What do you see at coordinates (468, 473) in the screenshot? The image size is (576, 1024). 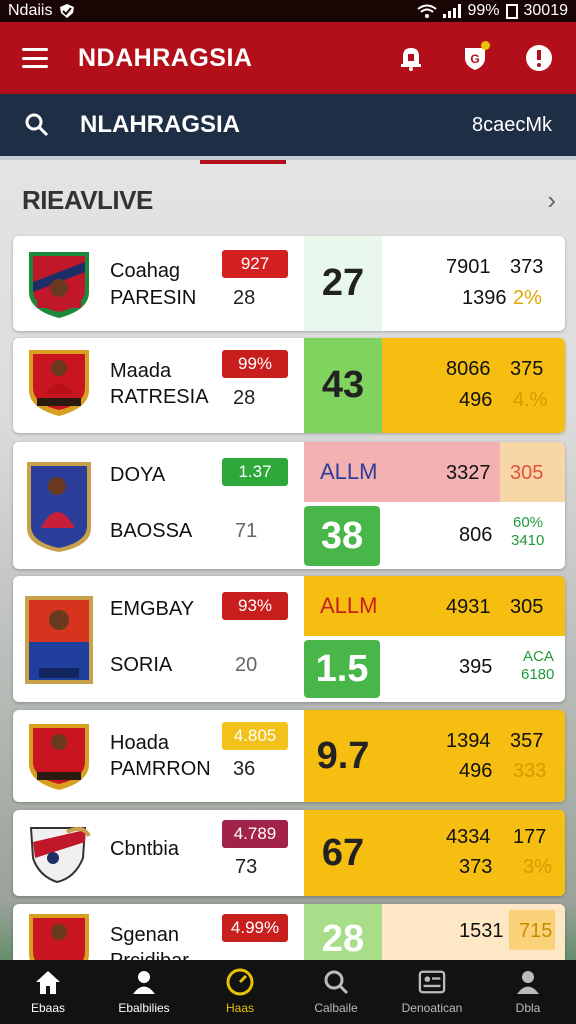 I see `stat-value: 3327` at bounding box center [468, 473].